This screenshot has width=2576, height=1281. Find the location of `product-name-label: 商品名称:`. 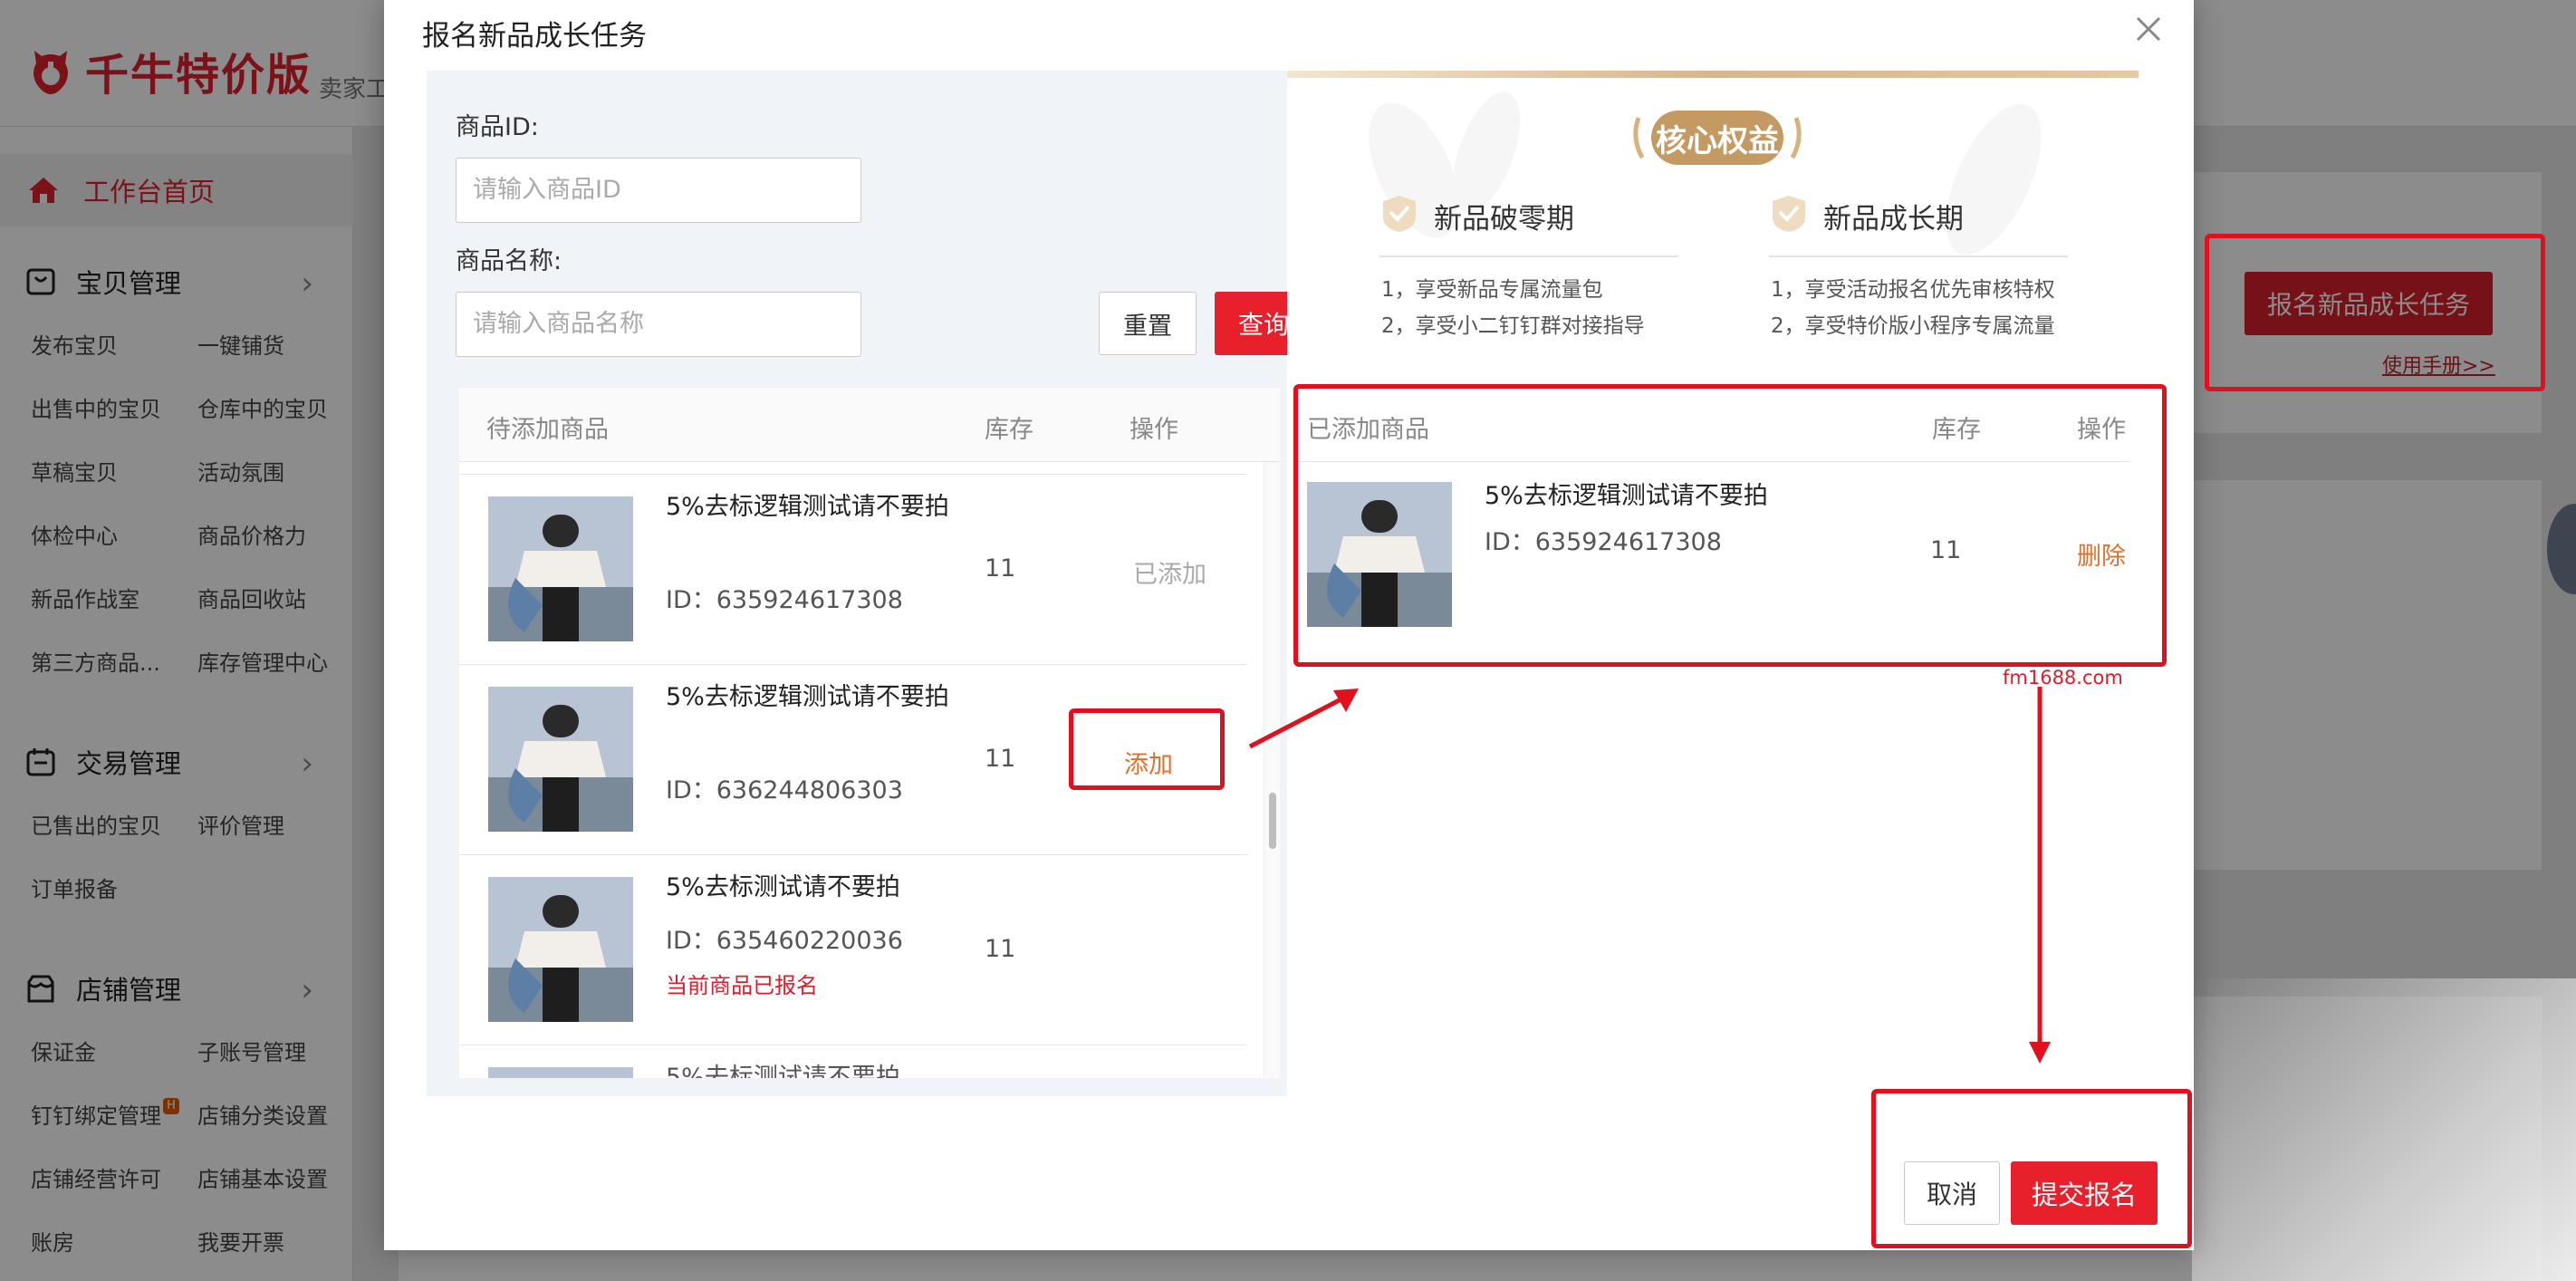

product-name-label: 商品名称: is located at coordinates (509, 261).